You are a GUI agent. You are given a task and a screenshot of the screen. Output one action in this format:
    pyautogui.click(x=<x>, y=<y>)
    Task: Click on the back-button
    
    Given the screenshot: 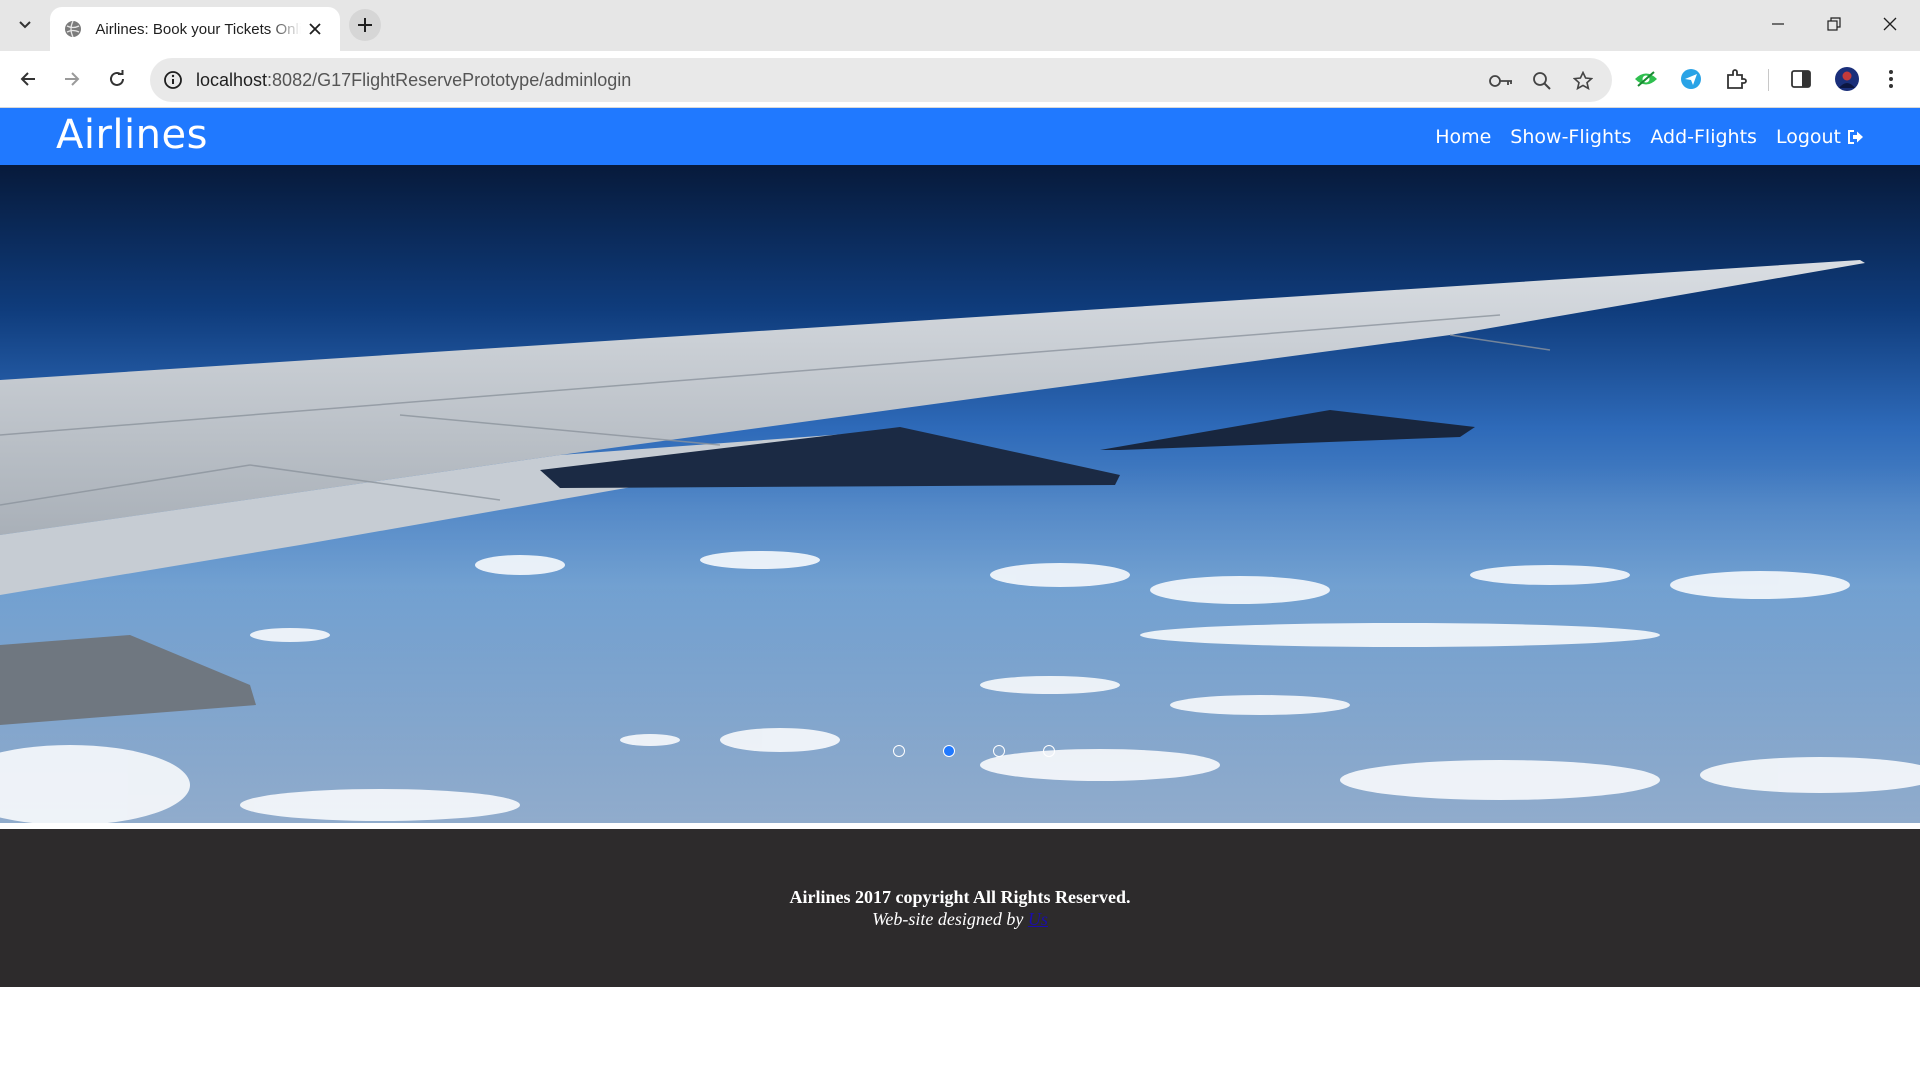 What is the action you would take?
    pyautogui.click(x=28, y=79)
    